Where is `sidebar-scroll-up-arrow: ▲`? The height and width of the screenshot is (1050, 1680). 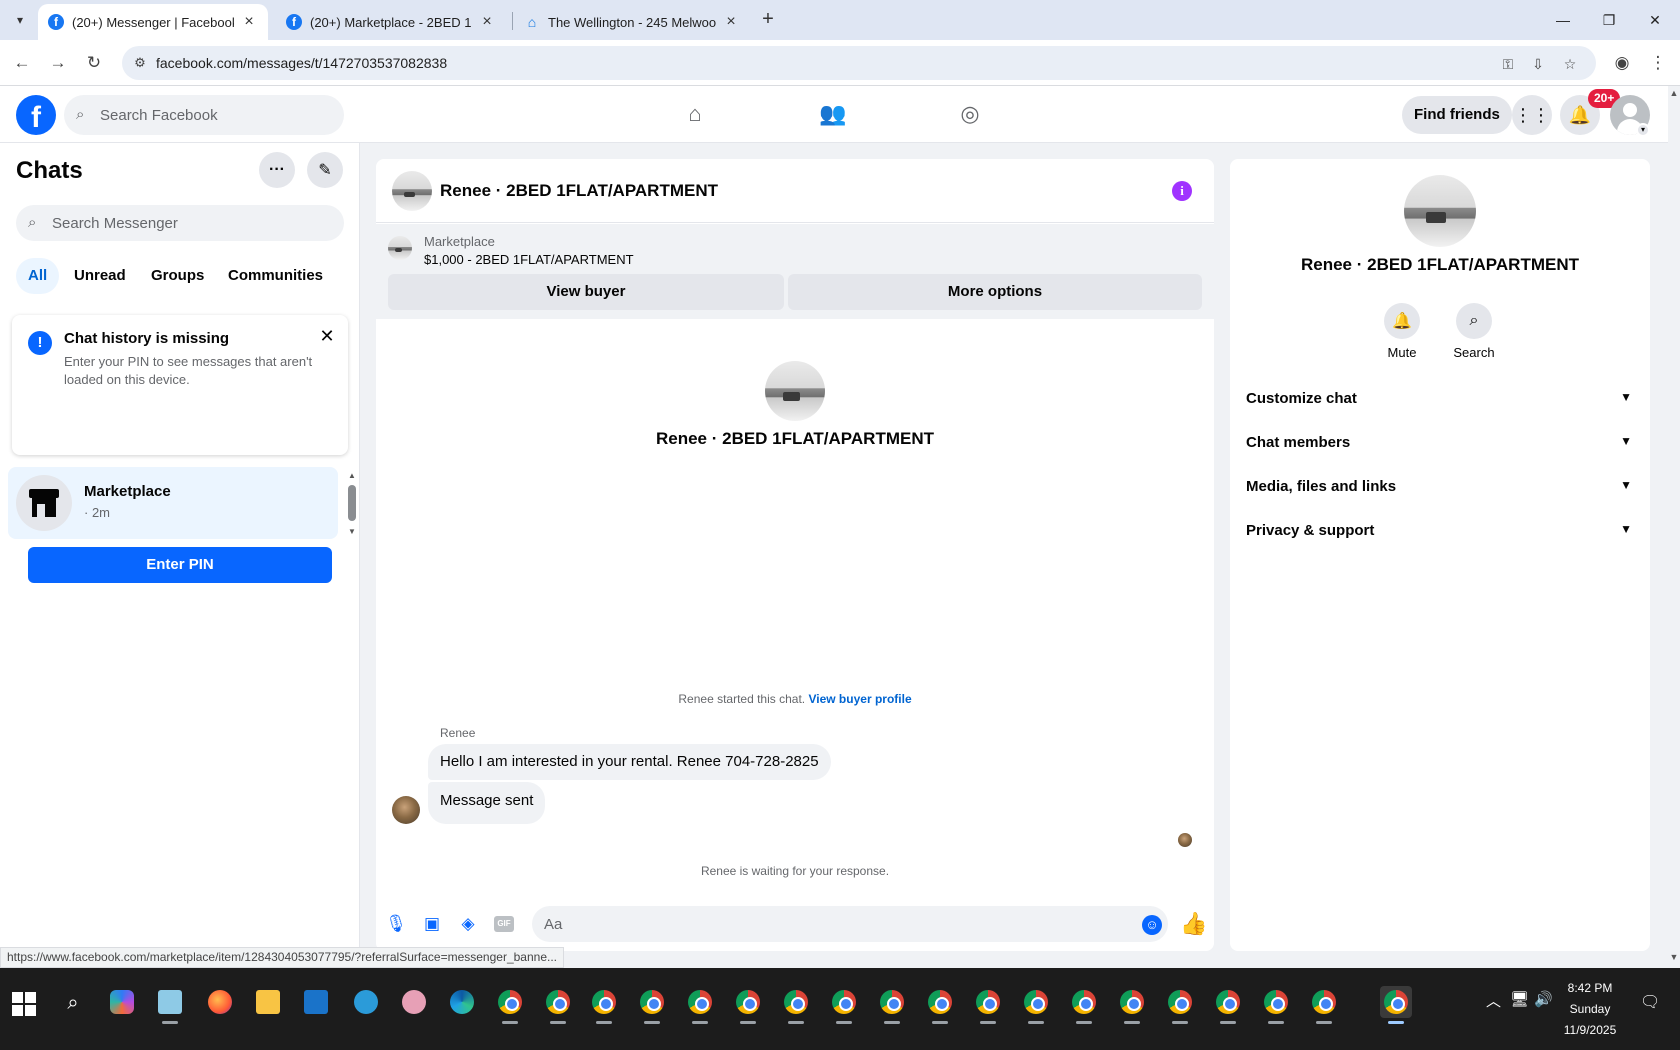 sidebar-scroll-up-arrow: ▲ is located at coordinates (352, 475).